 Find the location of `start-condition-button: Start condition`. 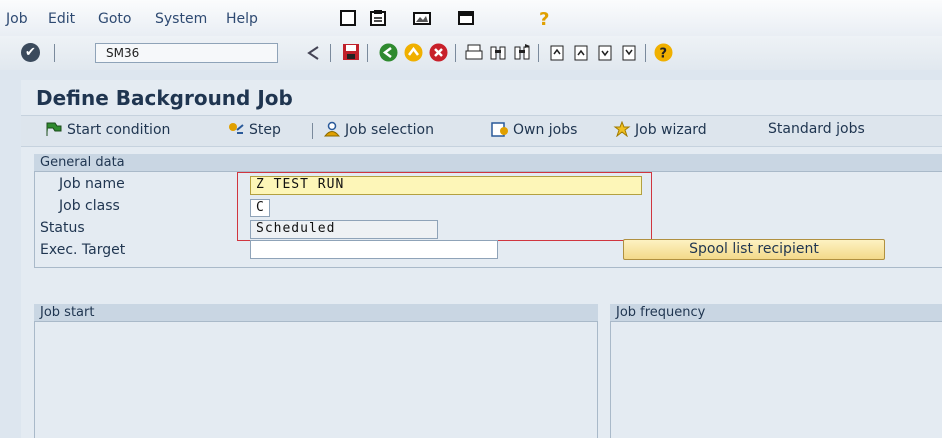

start-condition-button: Start condition is located at coordinates (107, 129).